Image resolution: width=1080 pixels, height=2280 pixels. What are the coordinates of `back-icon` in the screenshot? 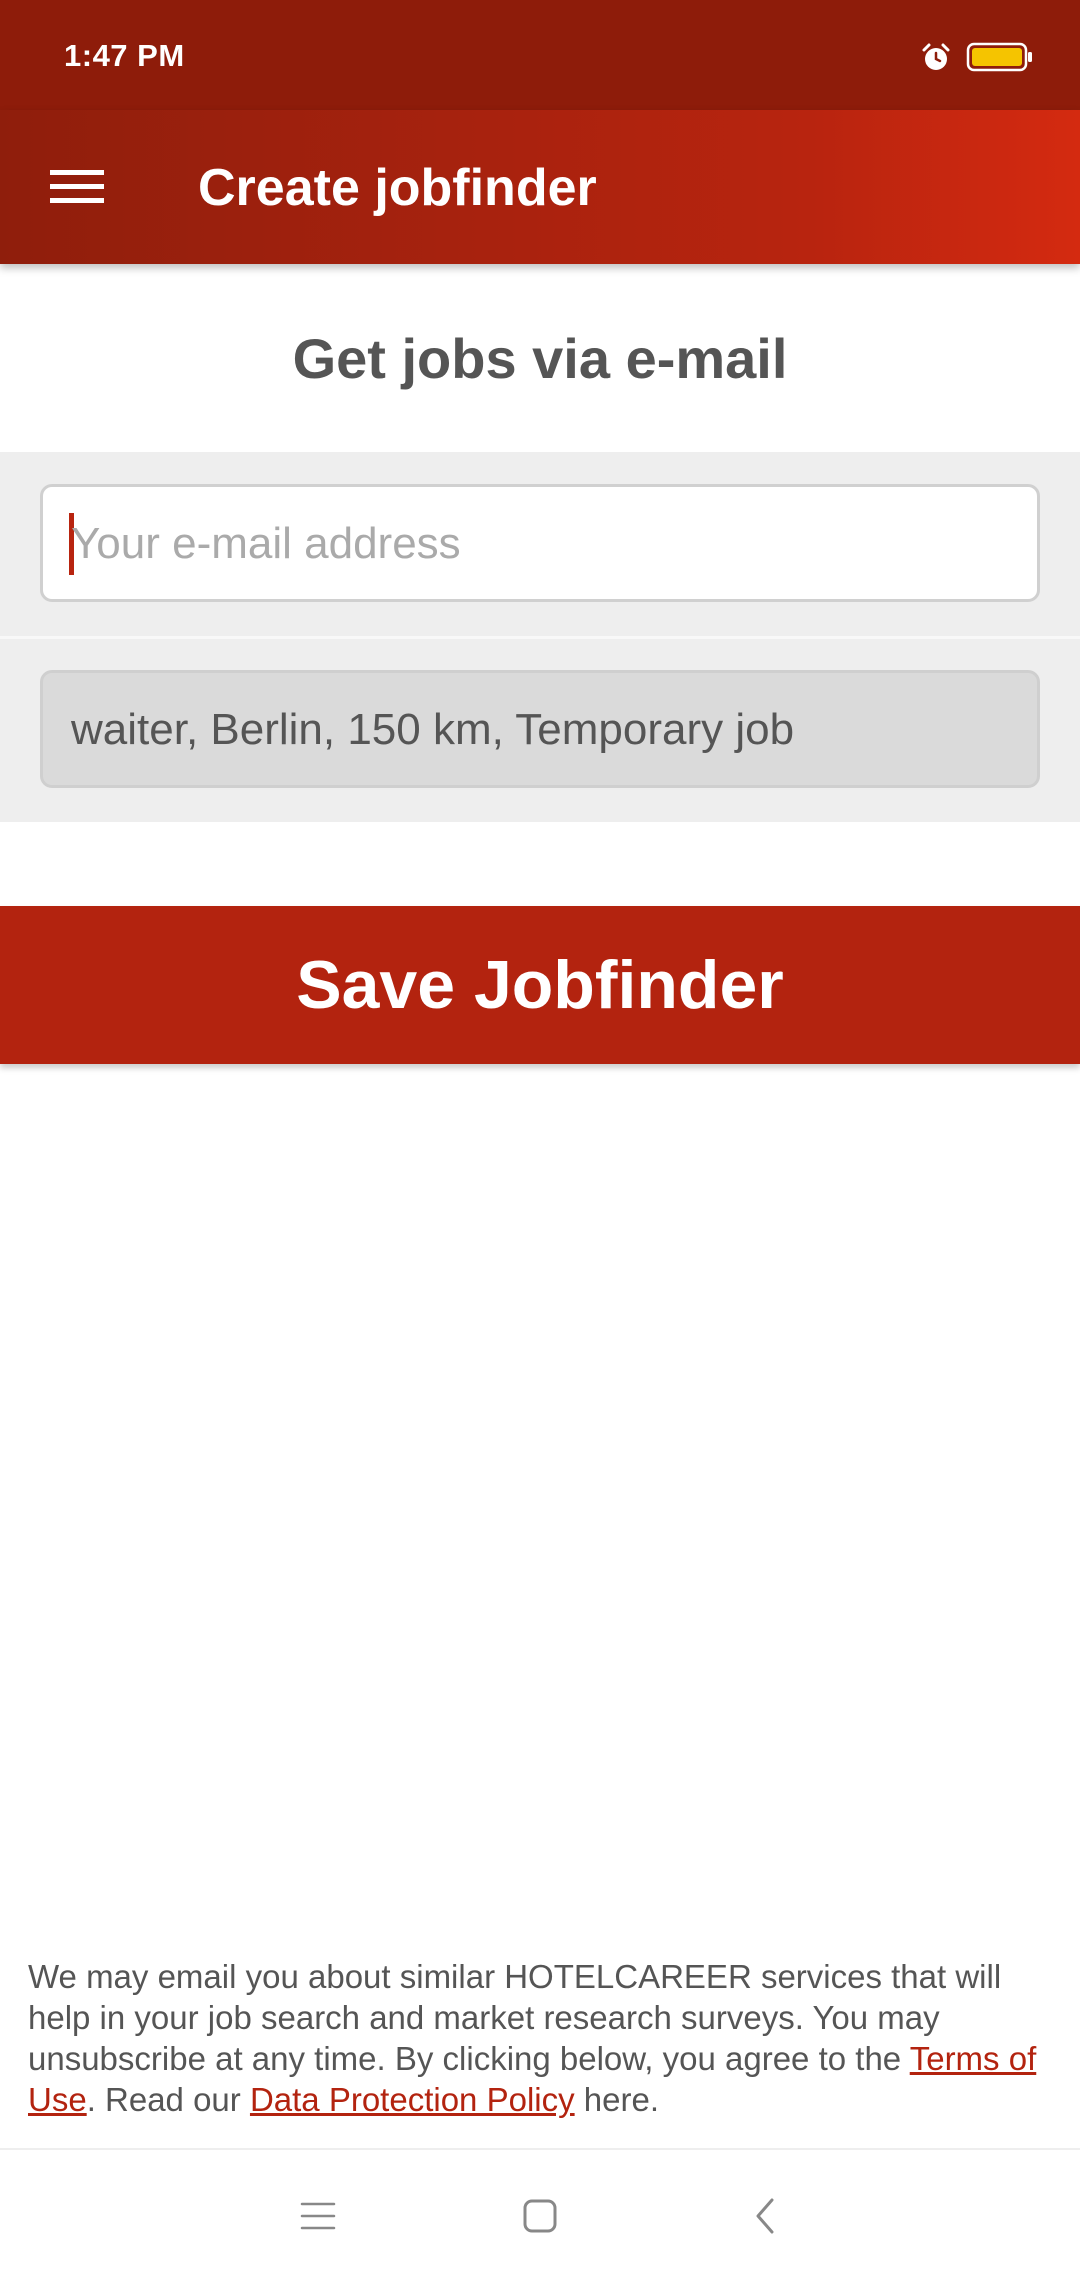 It's located at (766, 2216).